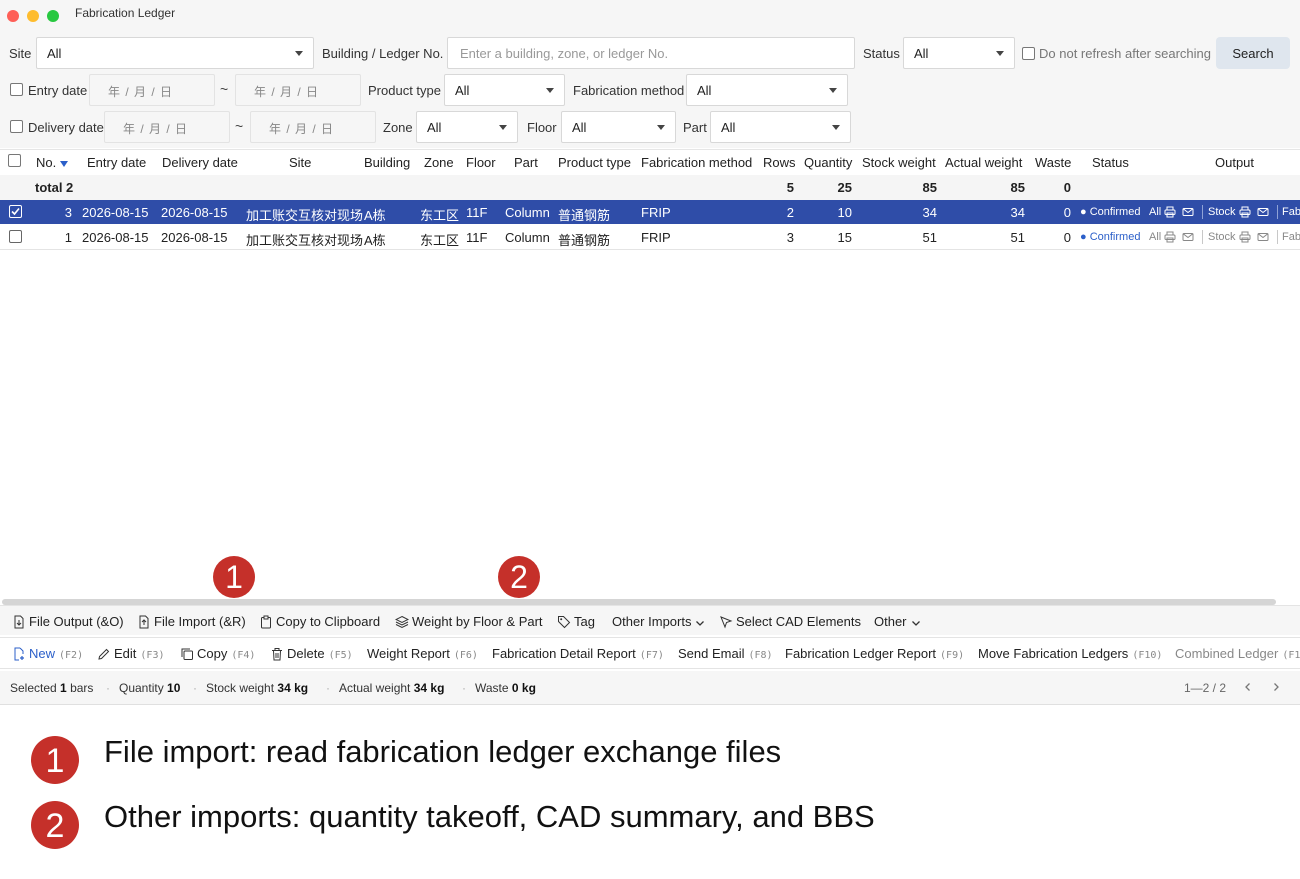 This screenshot has width=1300, height=879. What do you see at coordinates (328, 621) in the screenshot?
I see `copy-to-clipboard-label: Copy to Clipboard` at bounding box center [328, 621].